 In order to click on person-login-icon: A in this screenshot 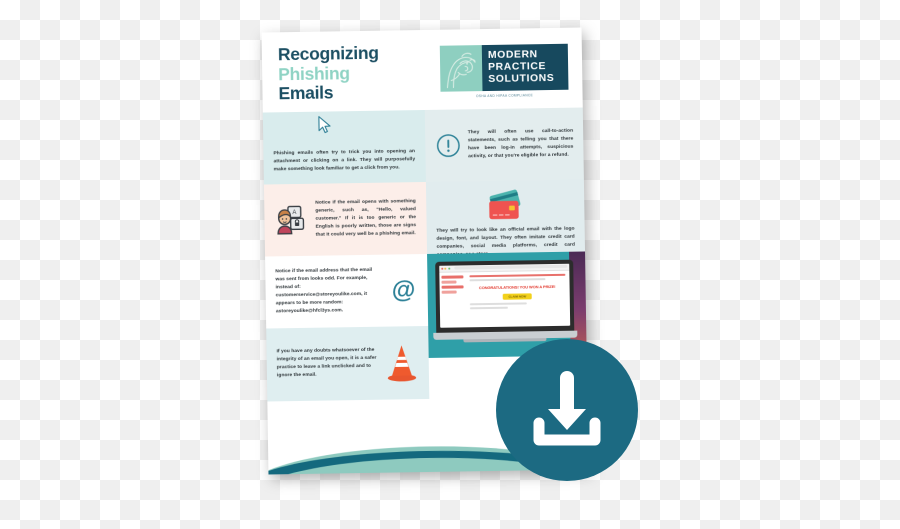, I will do `click(291, 220)`.